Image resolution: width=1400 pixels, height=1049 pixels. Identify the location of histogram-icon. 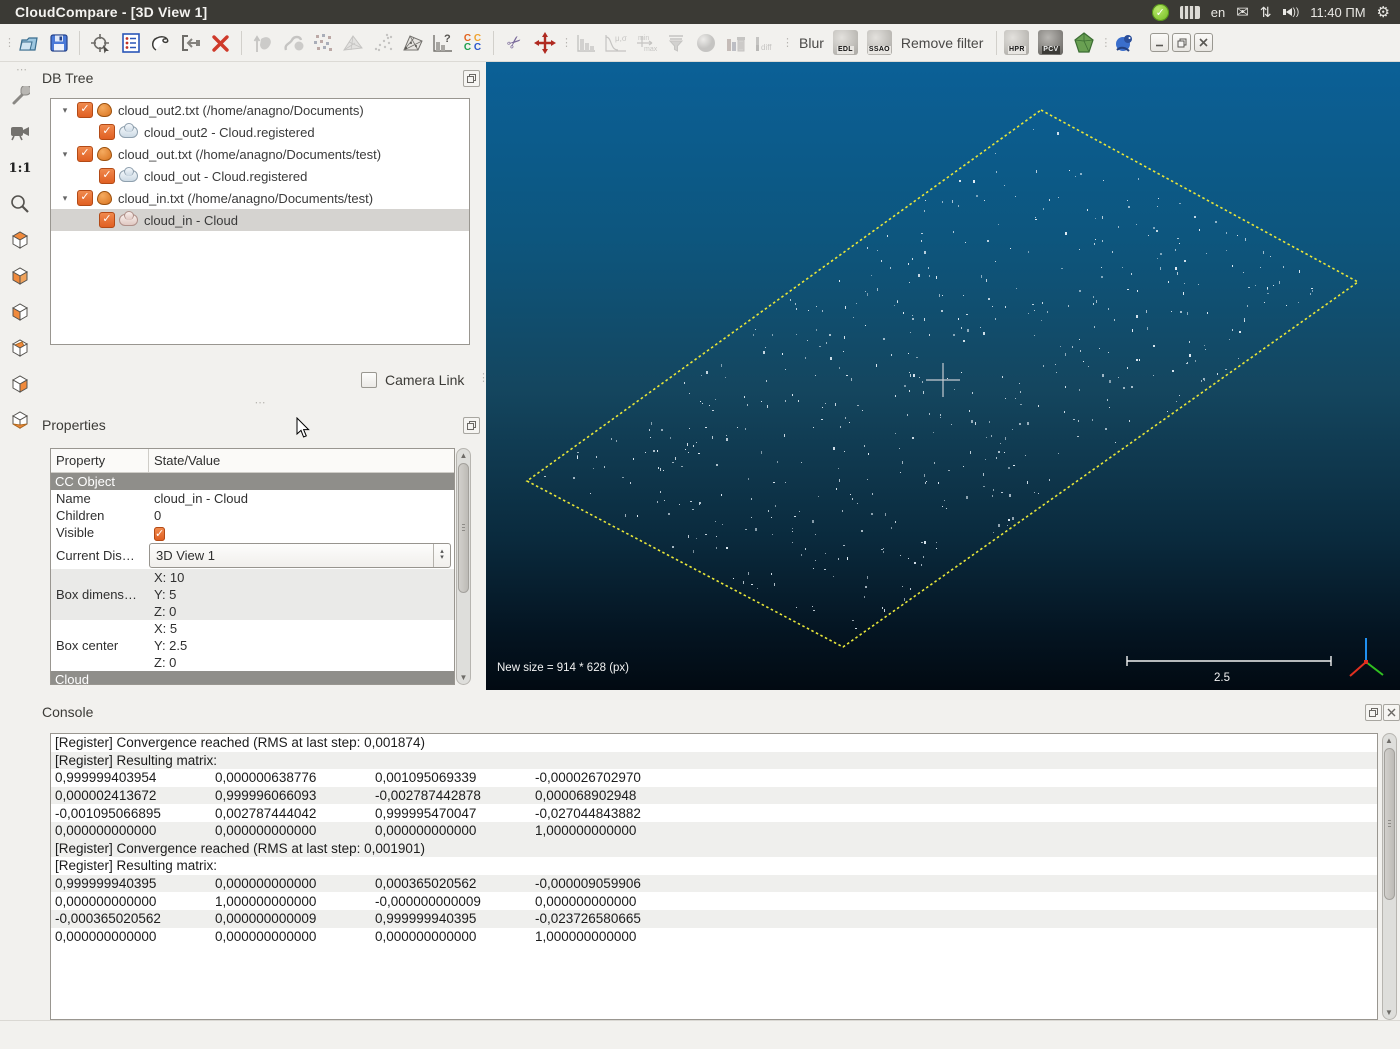
(585, 42).